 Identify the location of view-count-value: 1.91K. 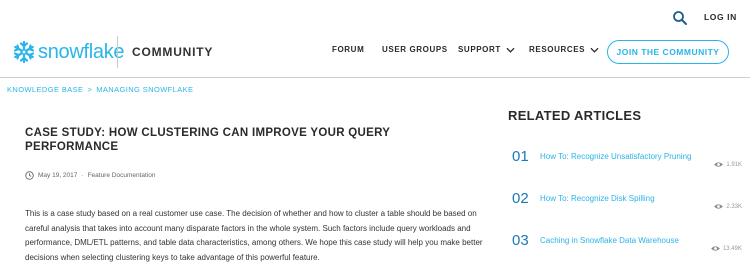
(734, 164).